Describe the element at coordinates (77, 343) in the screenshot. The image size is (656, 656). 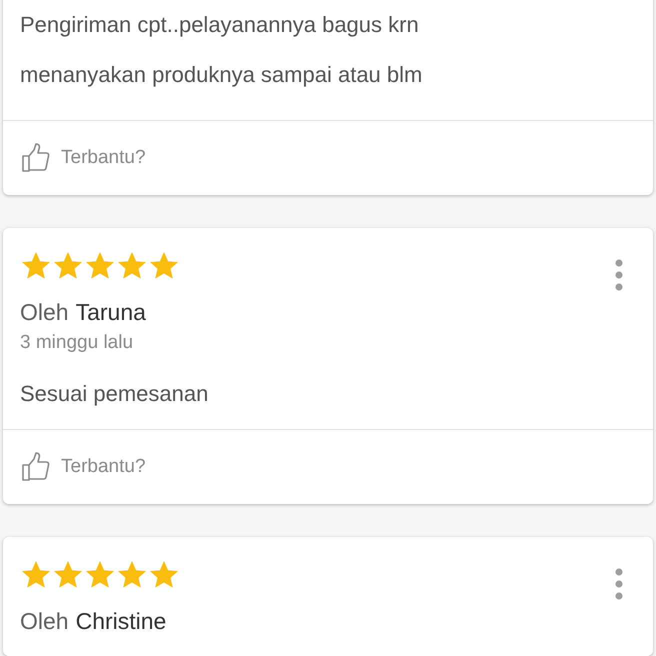
I see `review-time: 3 minggu lalu` at that location.